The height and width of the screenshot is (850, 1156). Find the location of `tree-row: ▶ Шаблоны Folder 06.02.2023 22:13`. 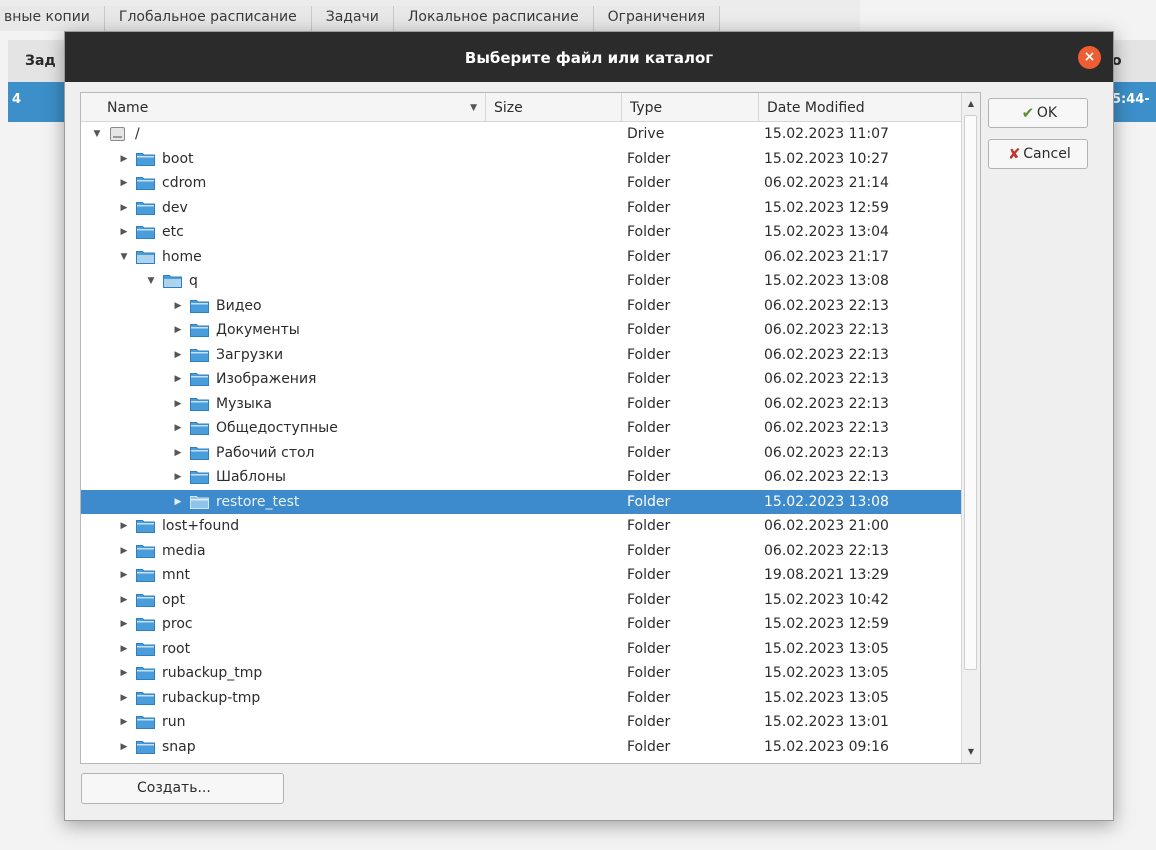

tree-row: ▶ Шаблоны Folder 06.02.2023 22:13 is located at coordinates (521, 477).